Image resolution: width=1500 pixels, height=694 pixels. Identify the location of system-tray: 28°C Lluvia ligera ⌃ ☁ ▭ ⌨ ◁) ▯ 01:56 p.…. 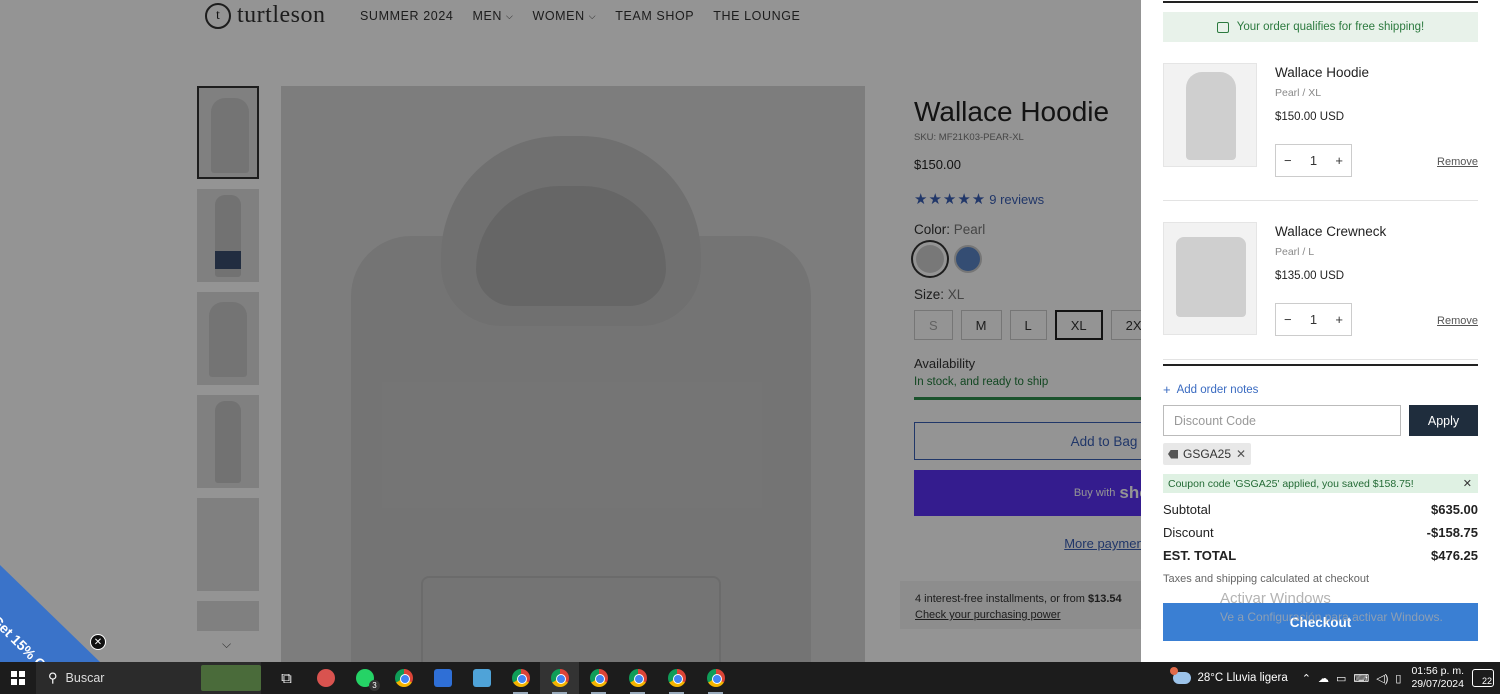
(1335, 678).